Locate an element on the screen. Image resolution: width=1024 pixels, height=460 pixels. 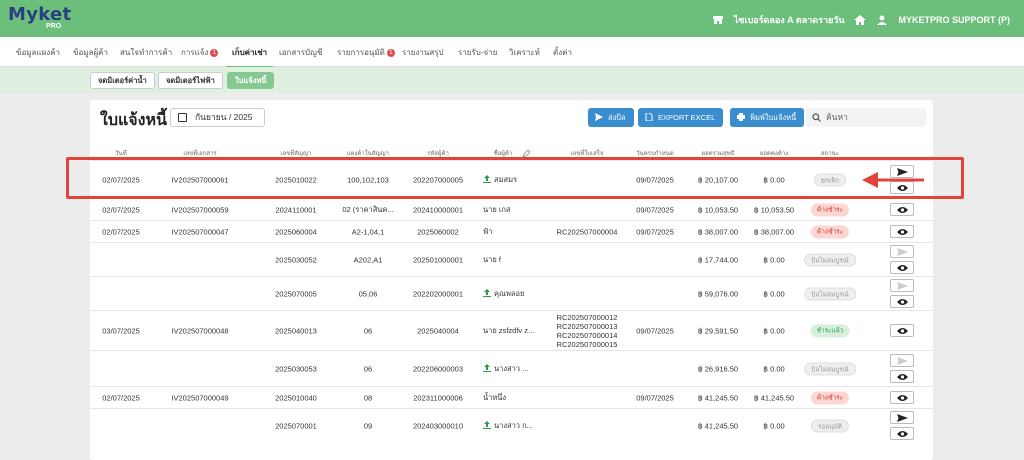
cell-net-total: ฿ 26,916.50 is located at coordinates (718, 369).